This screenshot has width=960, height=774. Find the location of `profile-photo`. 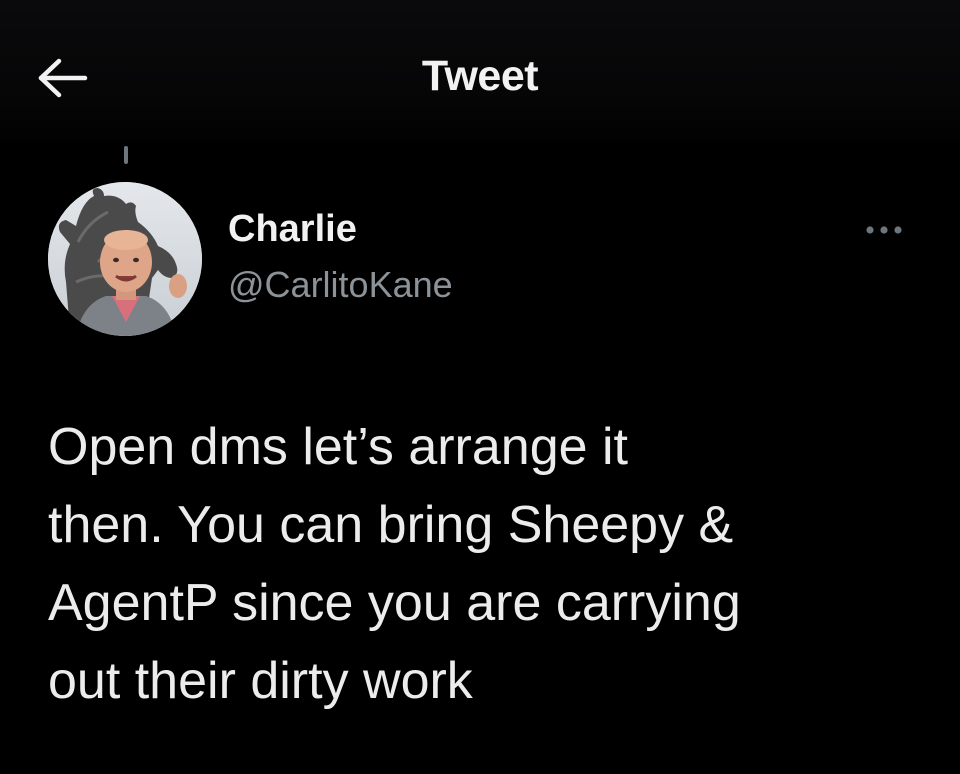

profile-photo is located at coordinates (125, 259).